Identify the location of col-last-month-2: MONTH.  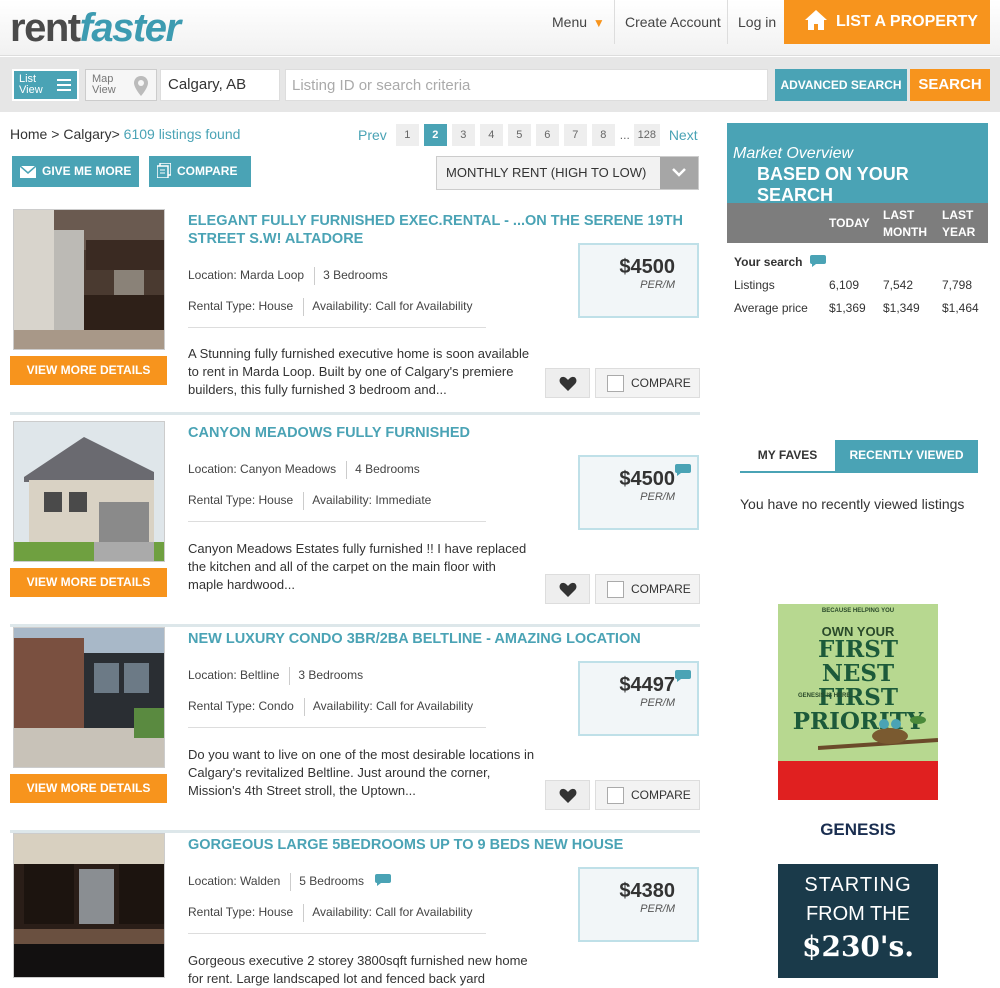
(905, 232).